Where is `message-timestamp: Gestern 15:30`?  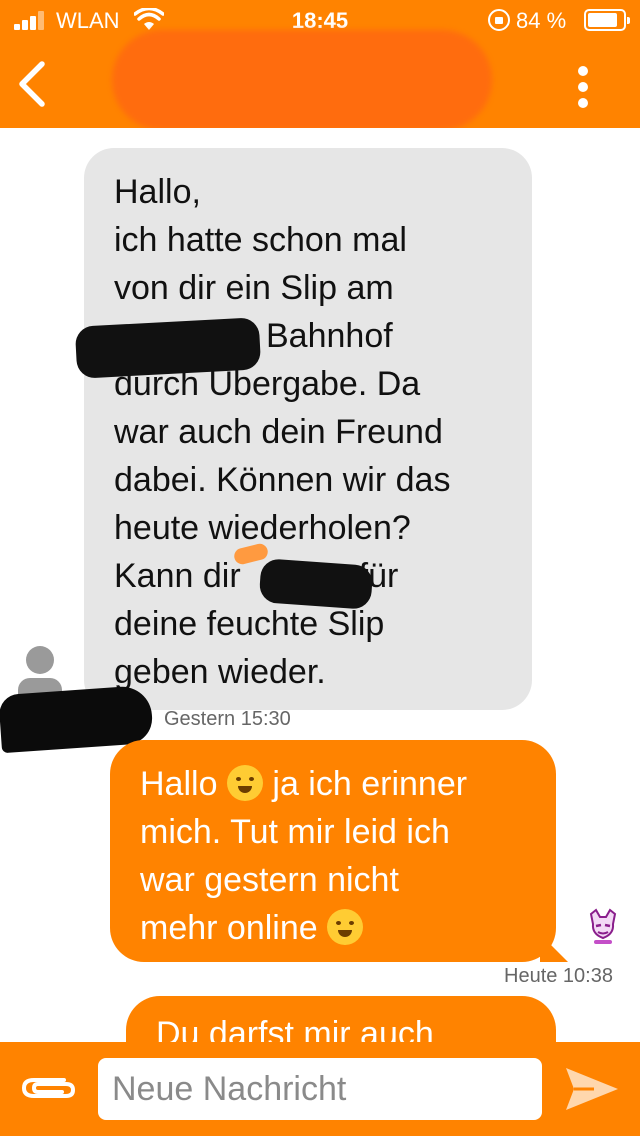
message-timestamp: Gestern 15:30 is located at coordinates (227, 719).